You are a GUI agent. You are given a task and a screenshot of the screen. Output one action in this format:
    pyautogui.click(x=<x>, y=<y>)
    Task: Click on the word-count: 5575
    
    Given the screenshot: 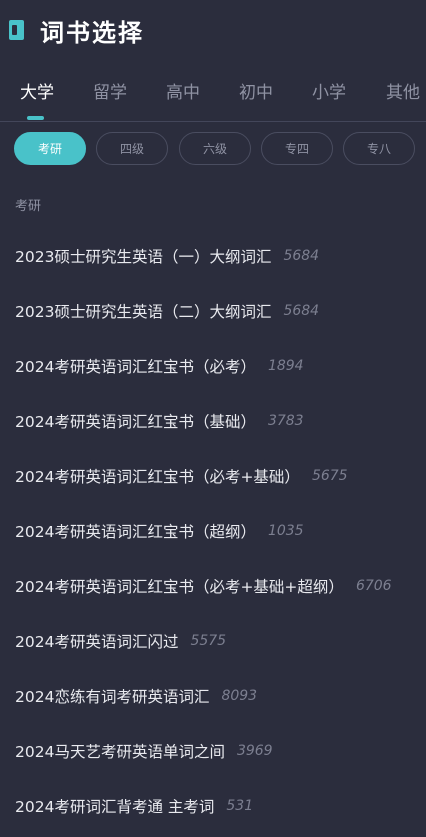 What is the action you would take?
    pyautogui.click(x=208, y=640)
    